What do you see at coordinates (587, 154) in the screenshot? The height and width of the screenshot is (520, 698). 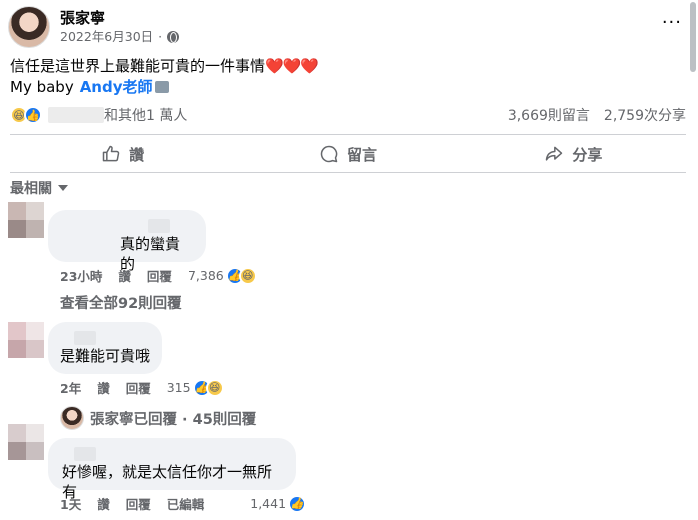 I see `share-label: 分享` at bounding box center [587, 154].